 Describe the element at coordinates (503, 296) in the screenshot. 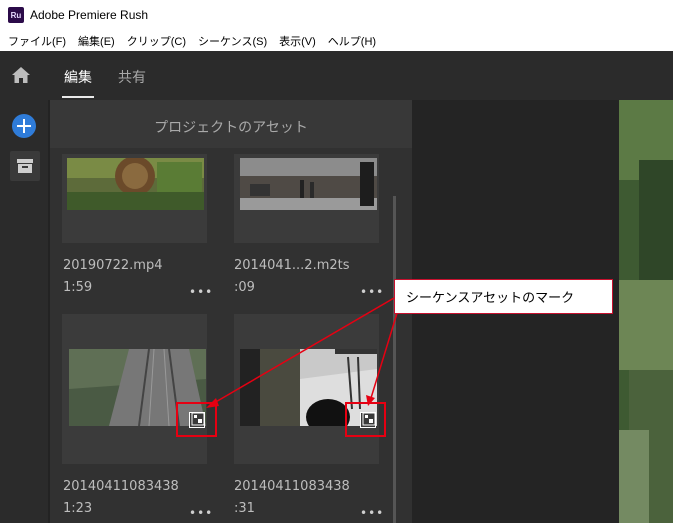

I see `annotation-callout: シーケンスアセットのマーク` at that location.